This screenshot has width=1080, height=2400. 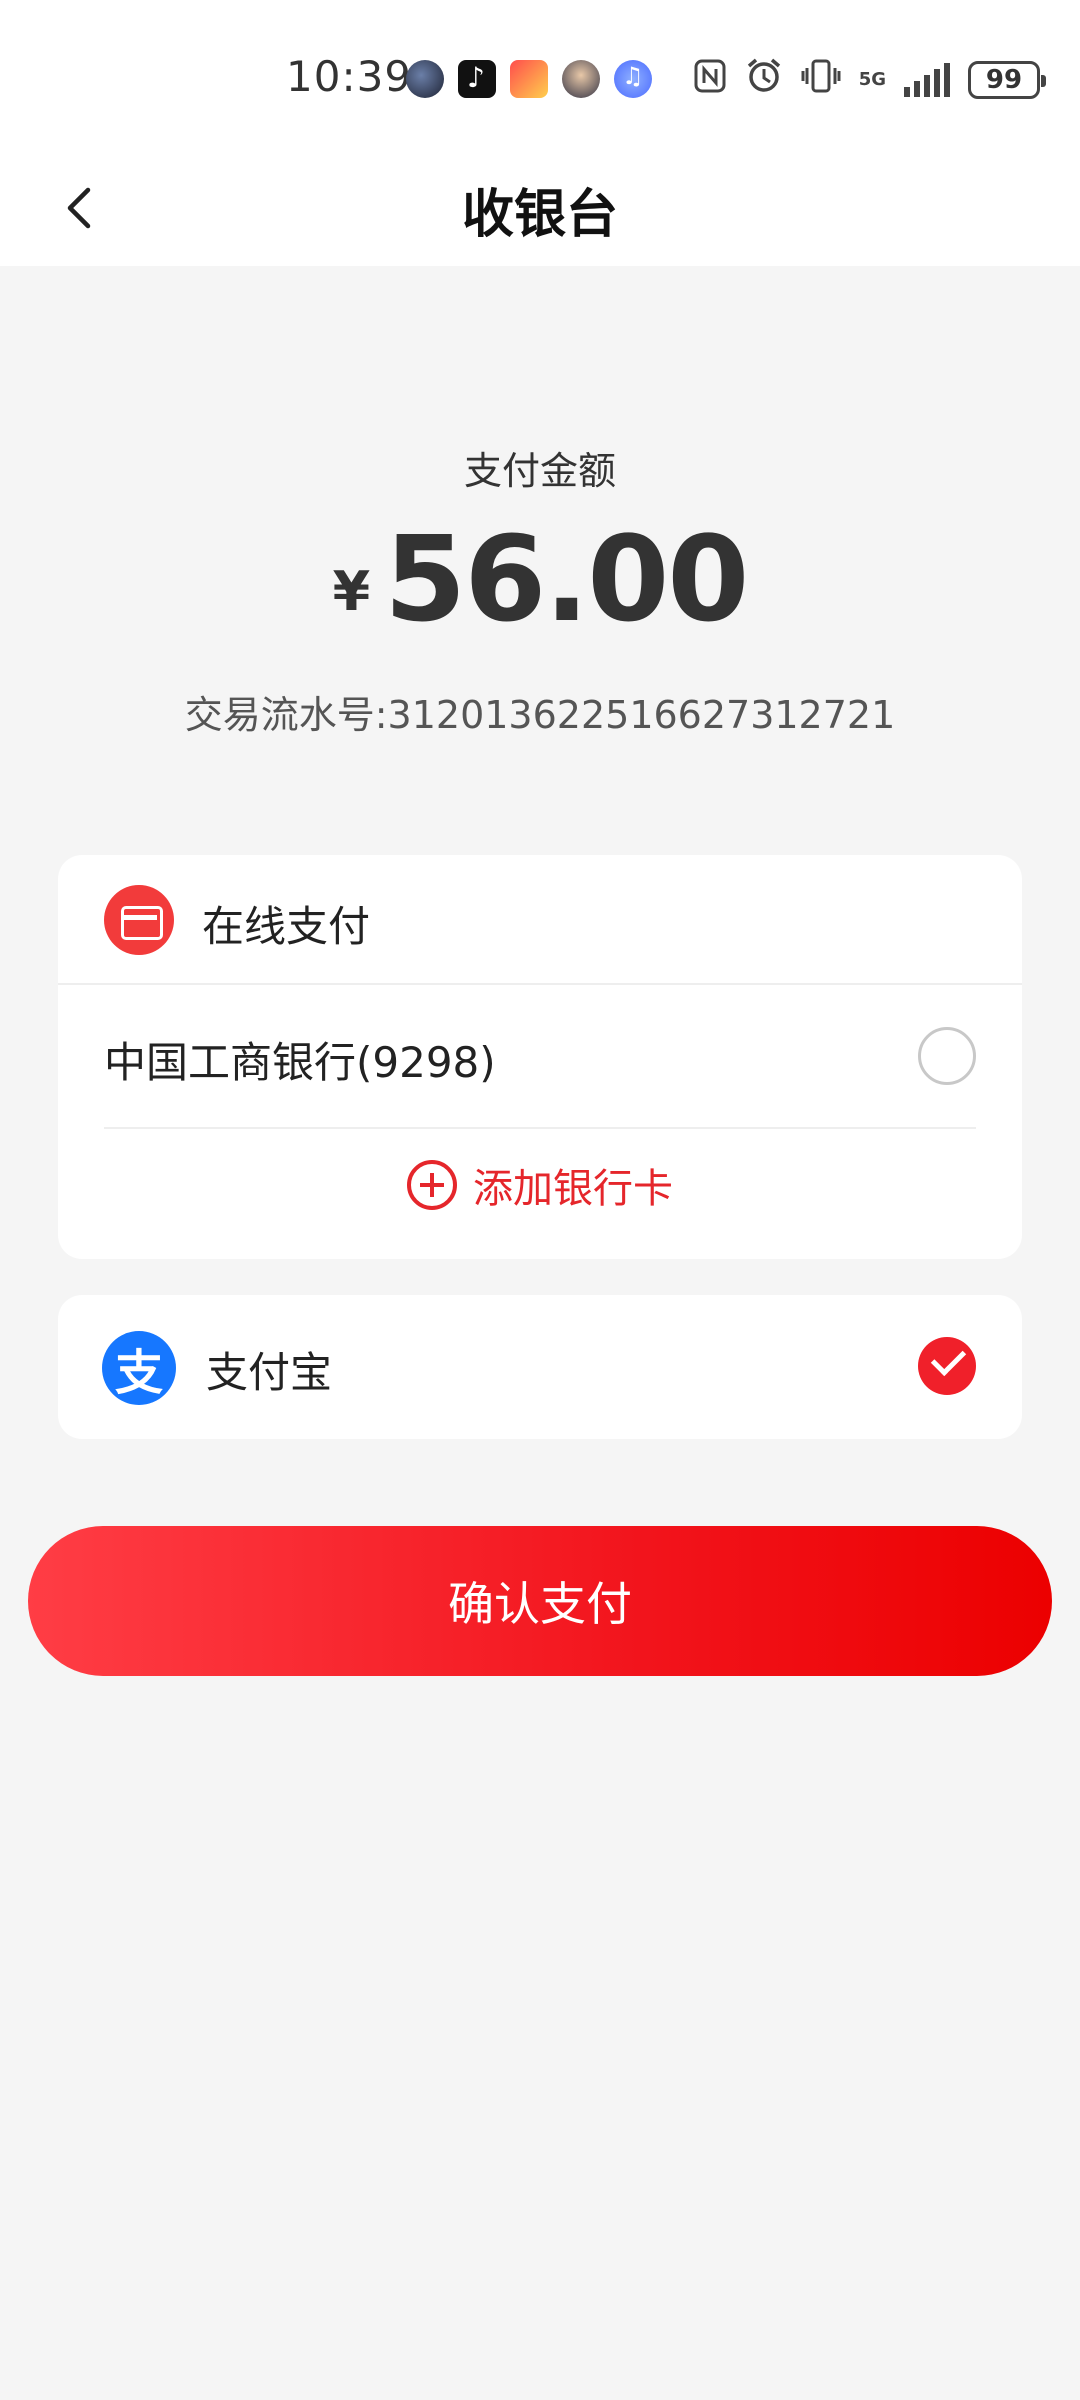 What do you see at coordinates (351, 591) in the screenshot?
I see `currency-symbol: ¥` at bounding box center [351, 591].